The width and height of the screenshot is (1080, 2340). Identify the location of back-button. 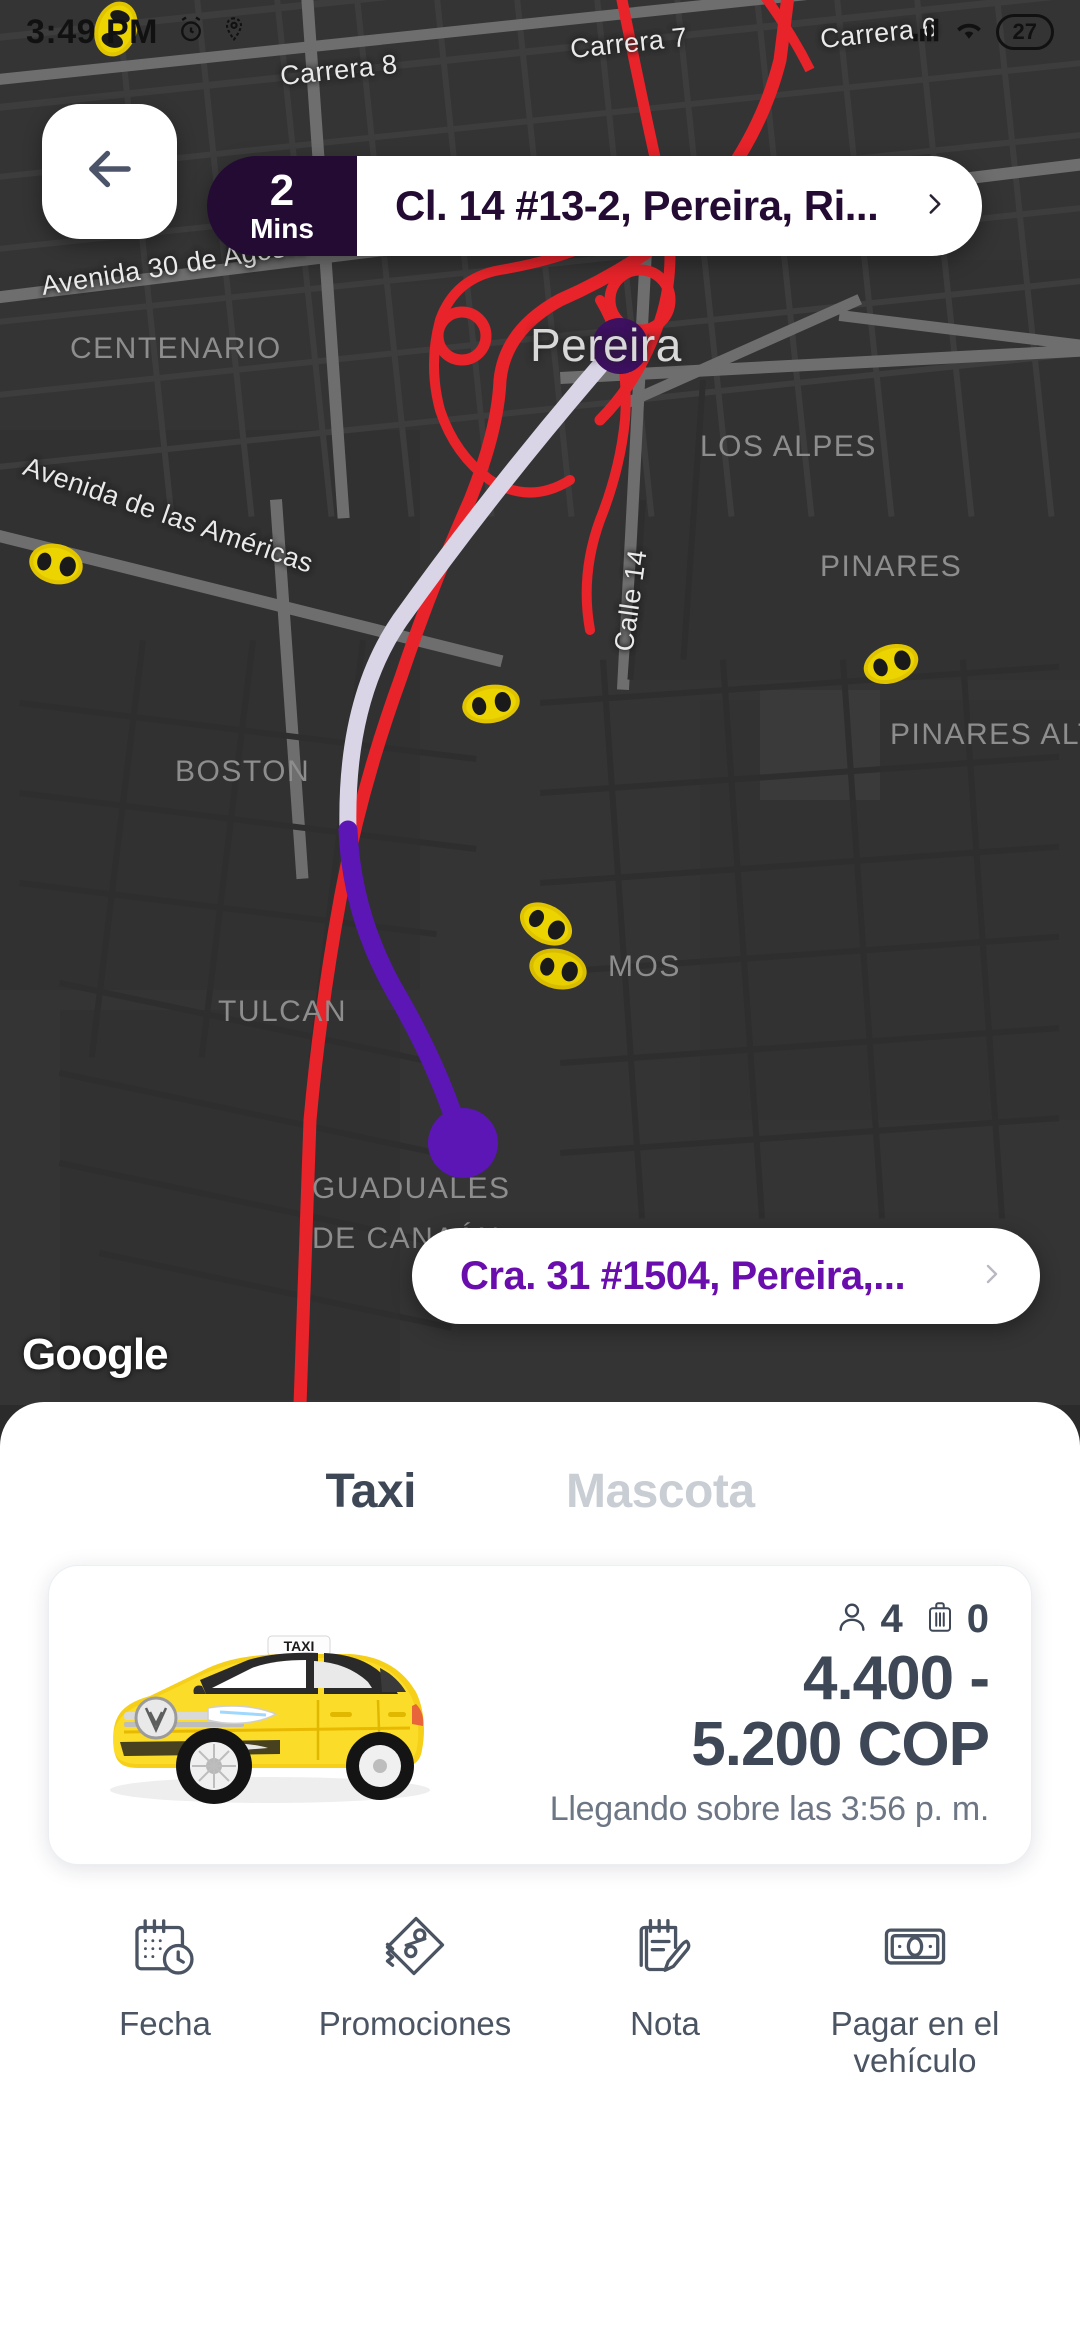
(109, 171).